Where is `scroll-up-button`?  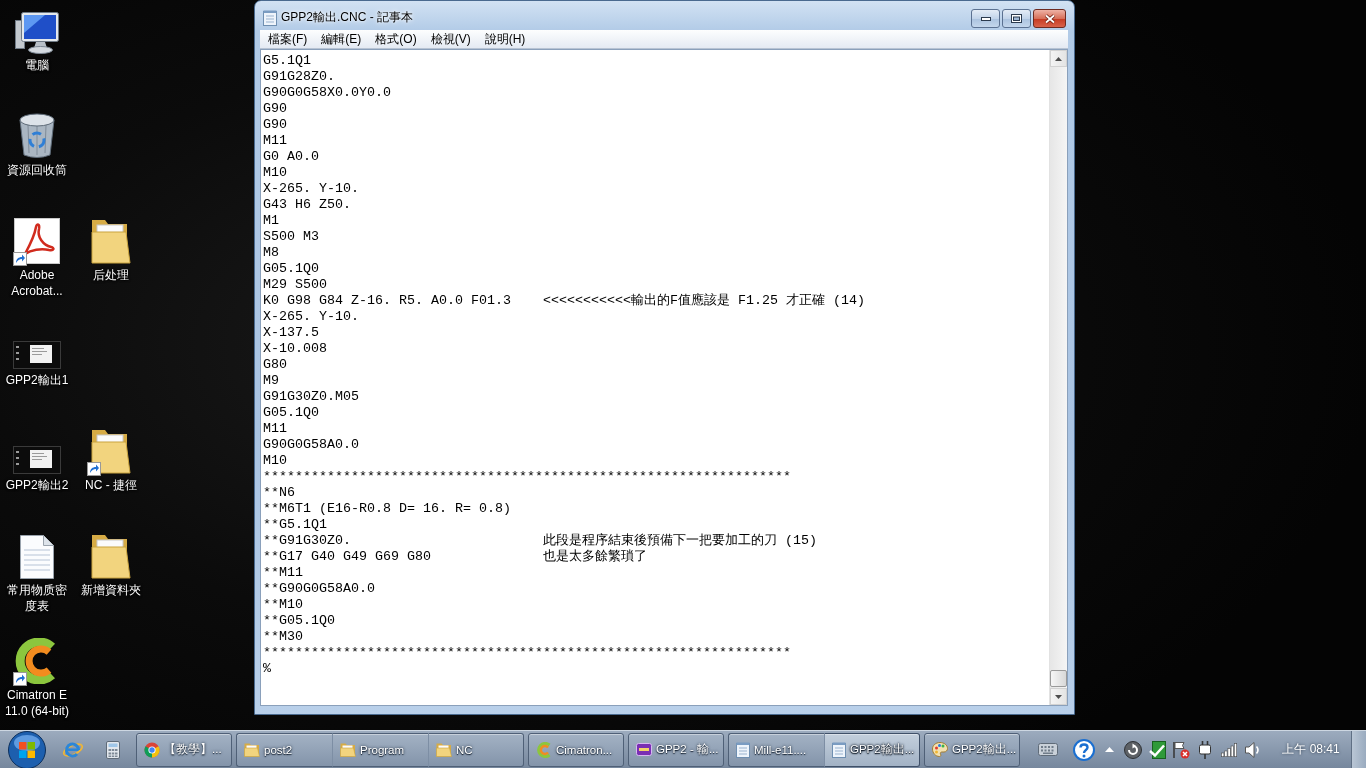 scroll-up-button is located at coordinates (1058, 58).